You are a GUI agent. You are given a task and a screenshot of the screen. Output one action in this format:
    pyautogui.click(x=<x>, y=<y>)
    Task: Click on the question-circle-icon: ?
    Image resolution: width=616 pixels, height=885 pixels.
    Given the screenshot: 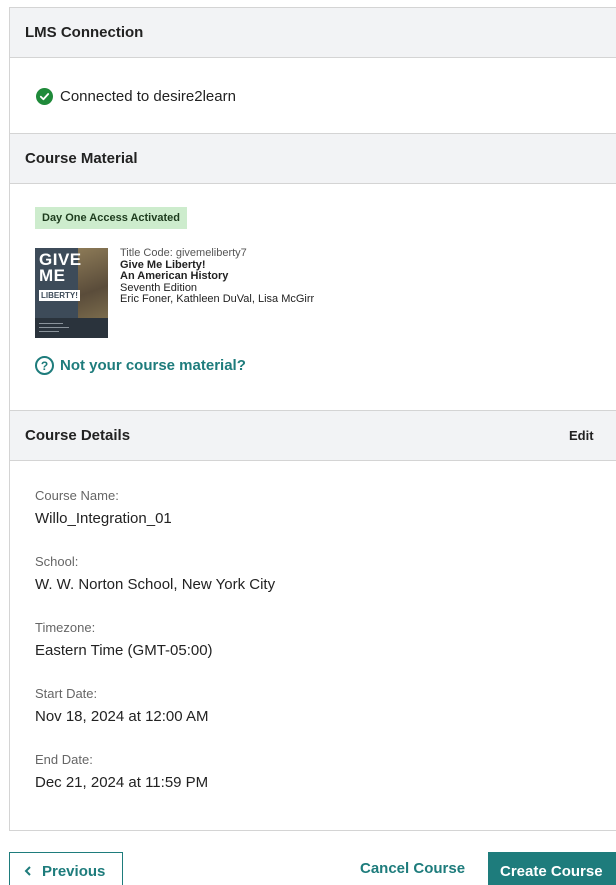 What is the action you would take?
    pyautogui.click(x=44, y=365)
    